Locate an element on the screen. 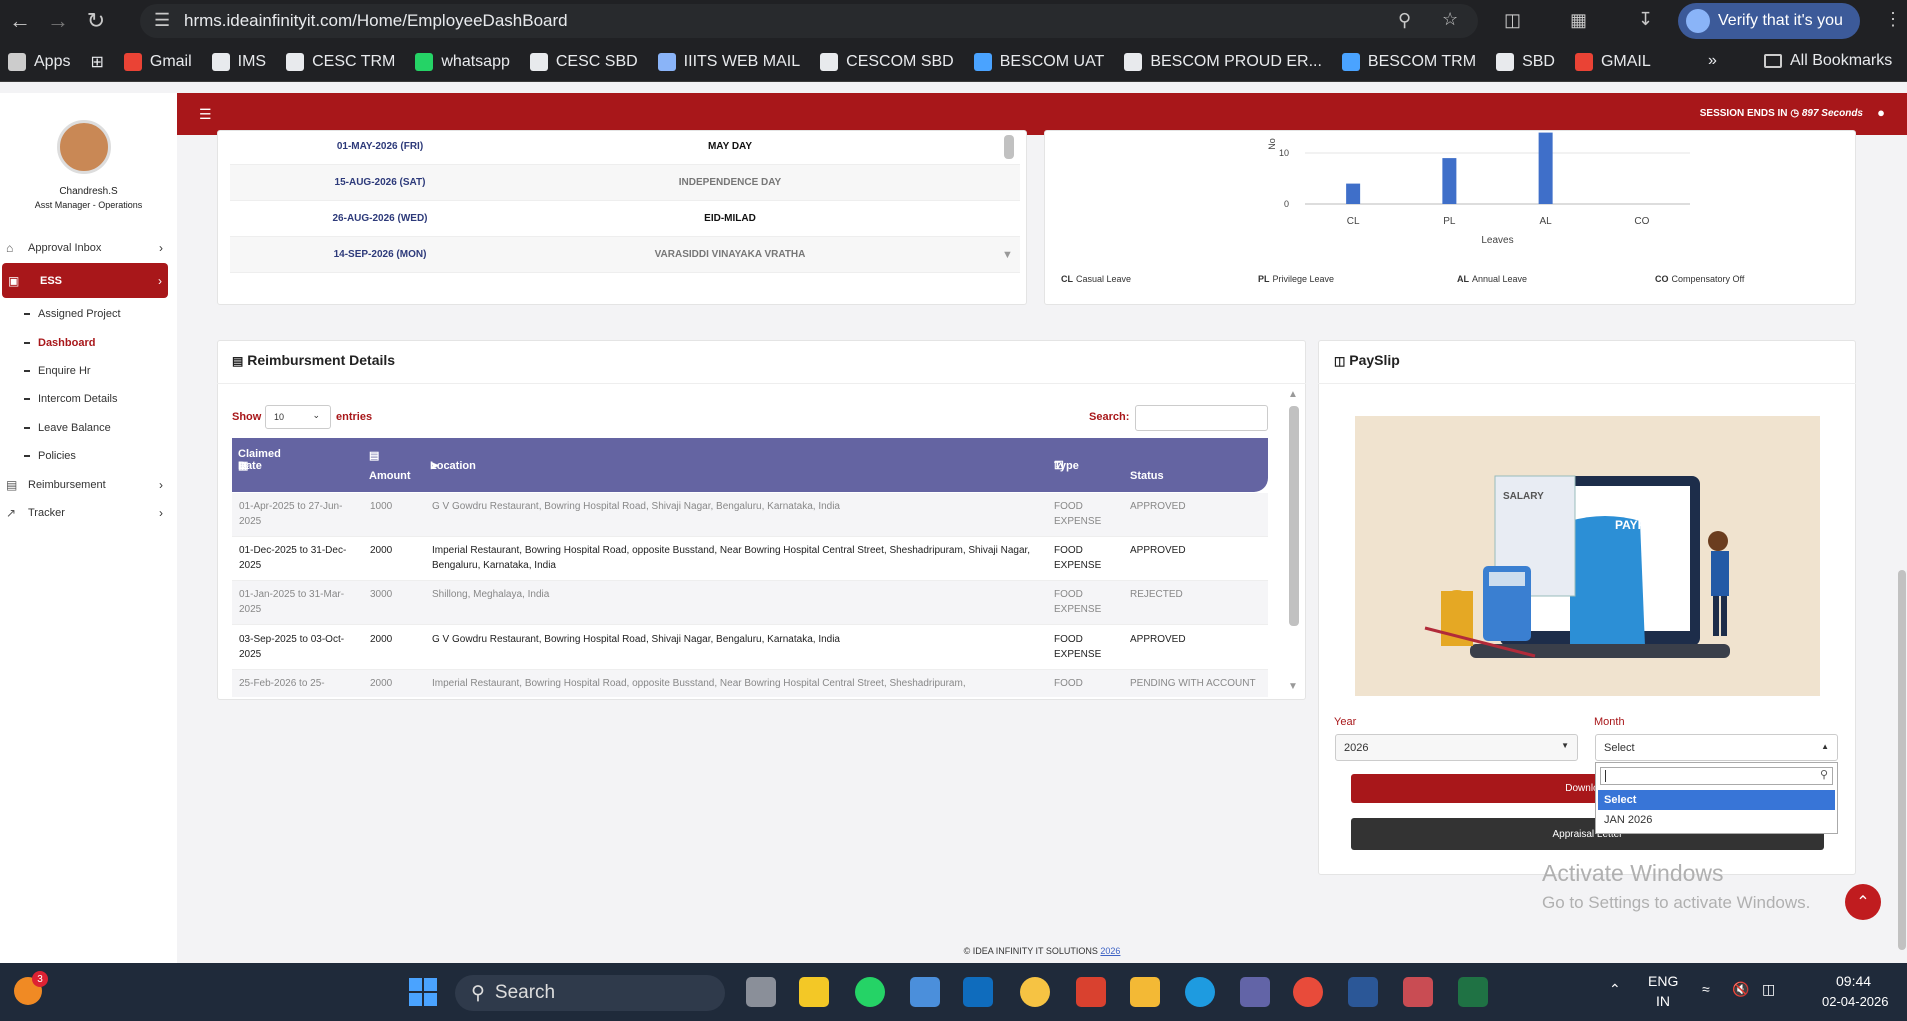 This screenshot has height=1021, width=1907. user-icon: ● is located at coordinates (1881, 112).